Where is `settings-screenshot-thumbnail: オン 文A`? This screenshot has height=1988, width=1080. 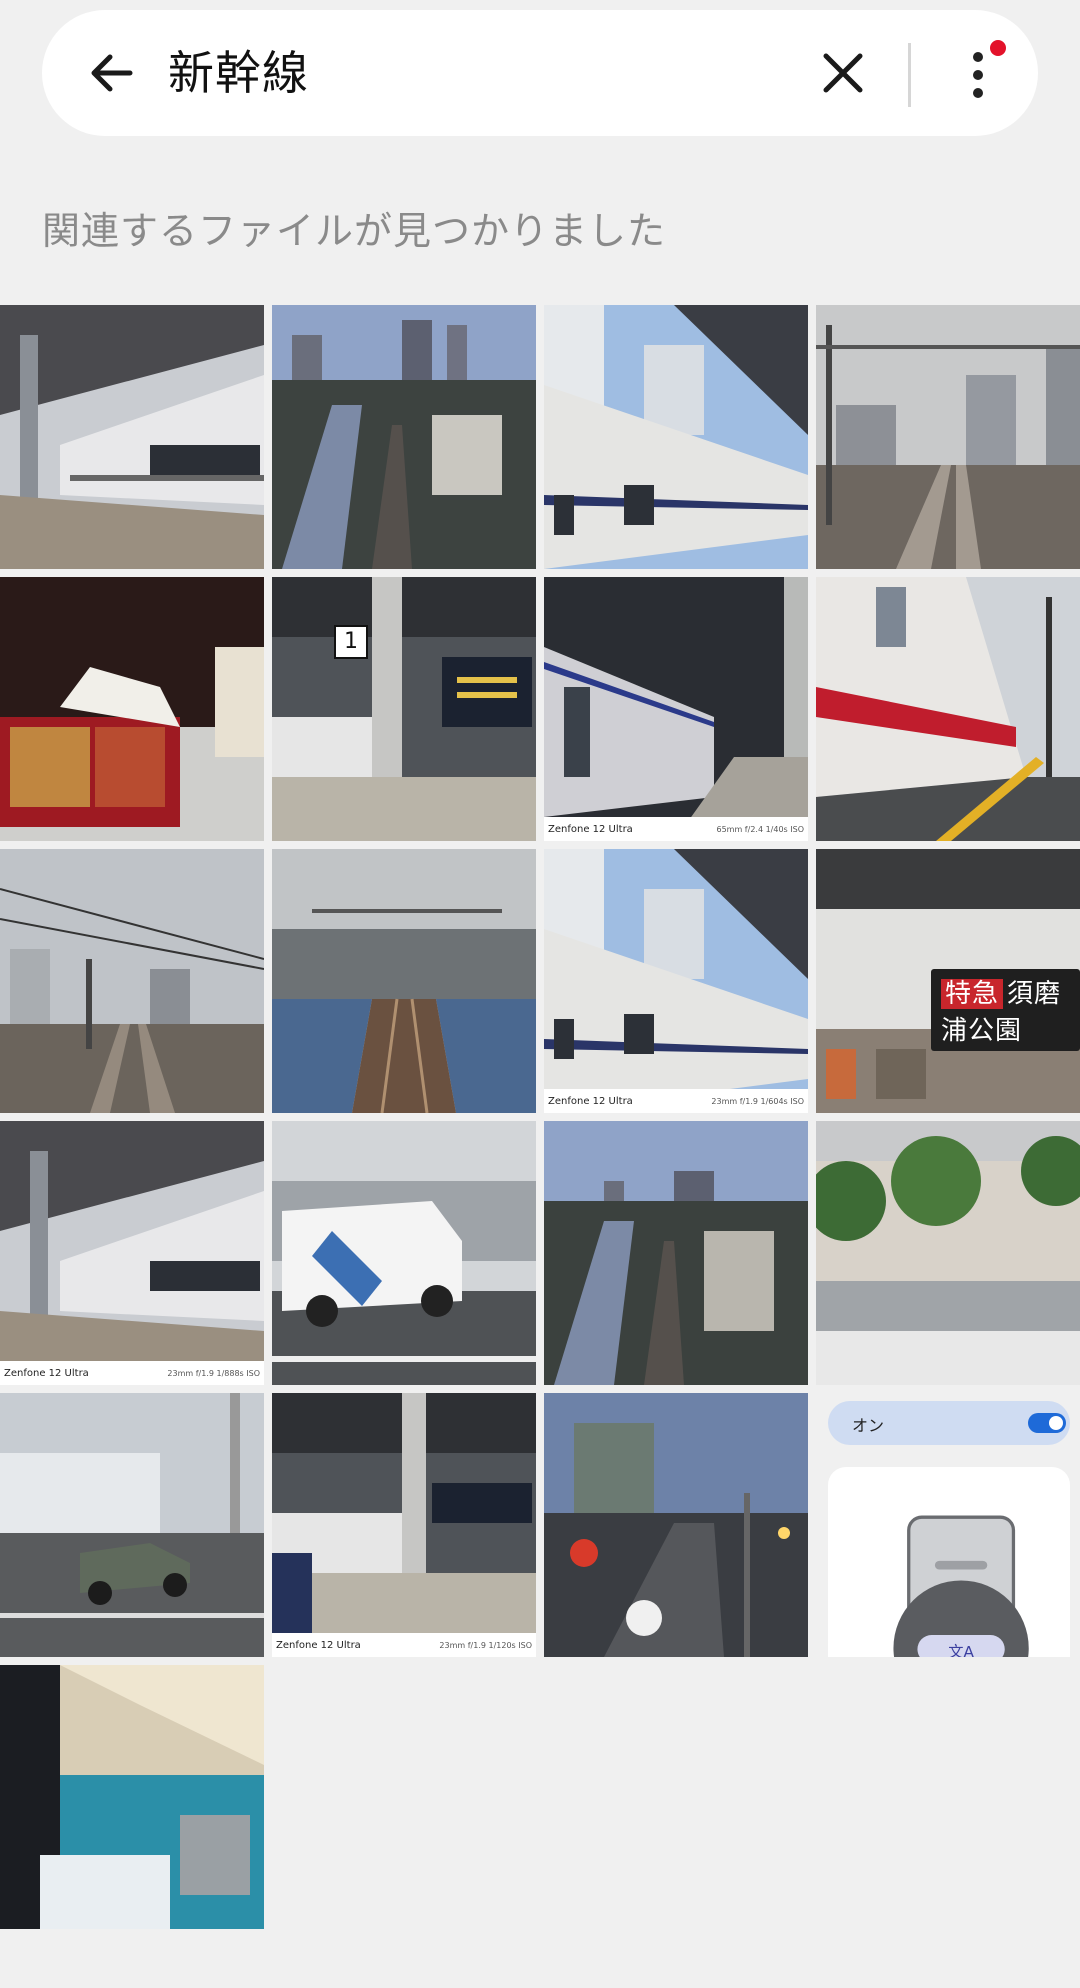
settings-screenshot-thumbnail: オン 文A is located at coordinates (948, 1525).